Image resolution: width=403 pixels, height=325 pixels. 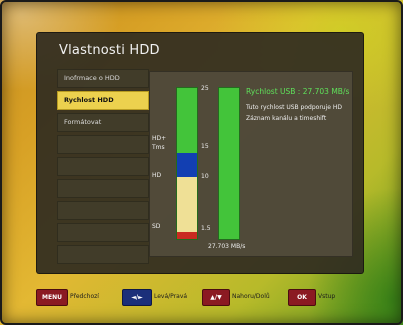 I want to click on menu-item-hdd-speed: Rychlost HDD, so click(x=103, y=100).